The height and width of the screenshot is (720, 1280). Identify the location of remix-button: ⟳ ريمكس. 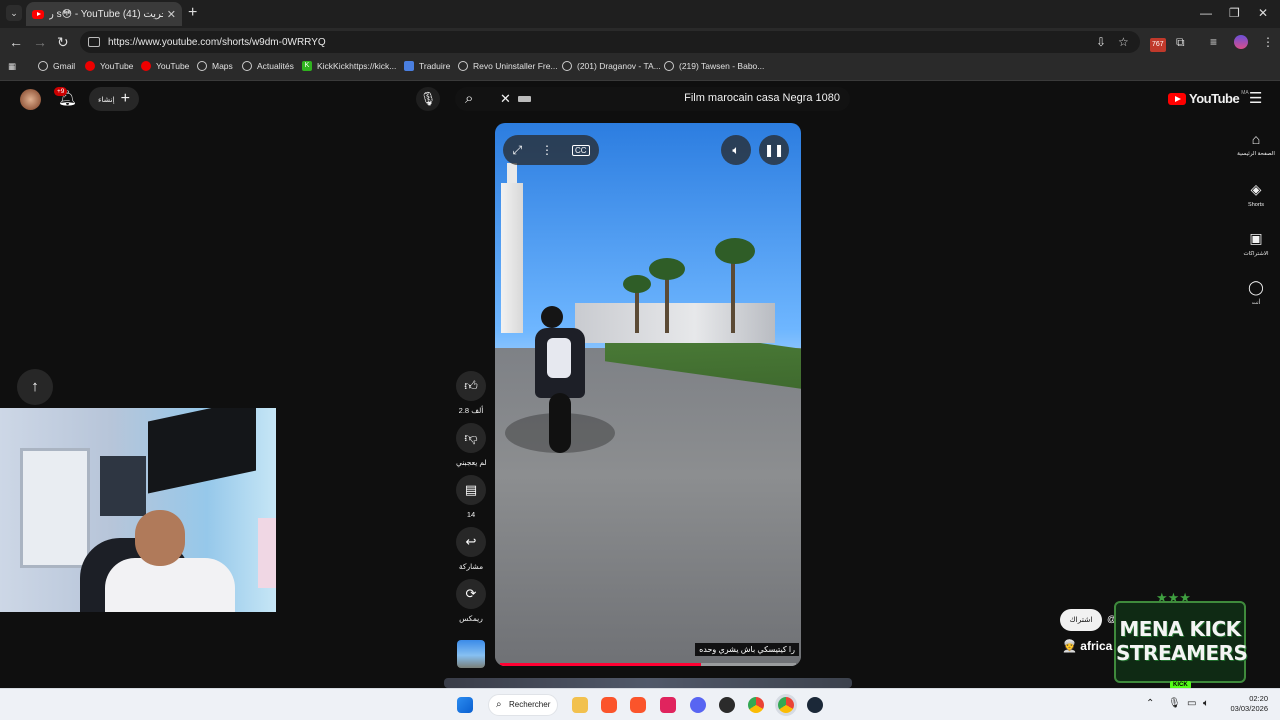
(471, 601).